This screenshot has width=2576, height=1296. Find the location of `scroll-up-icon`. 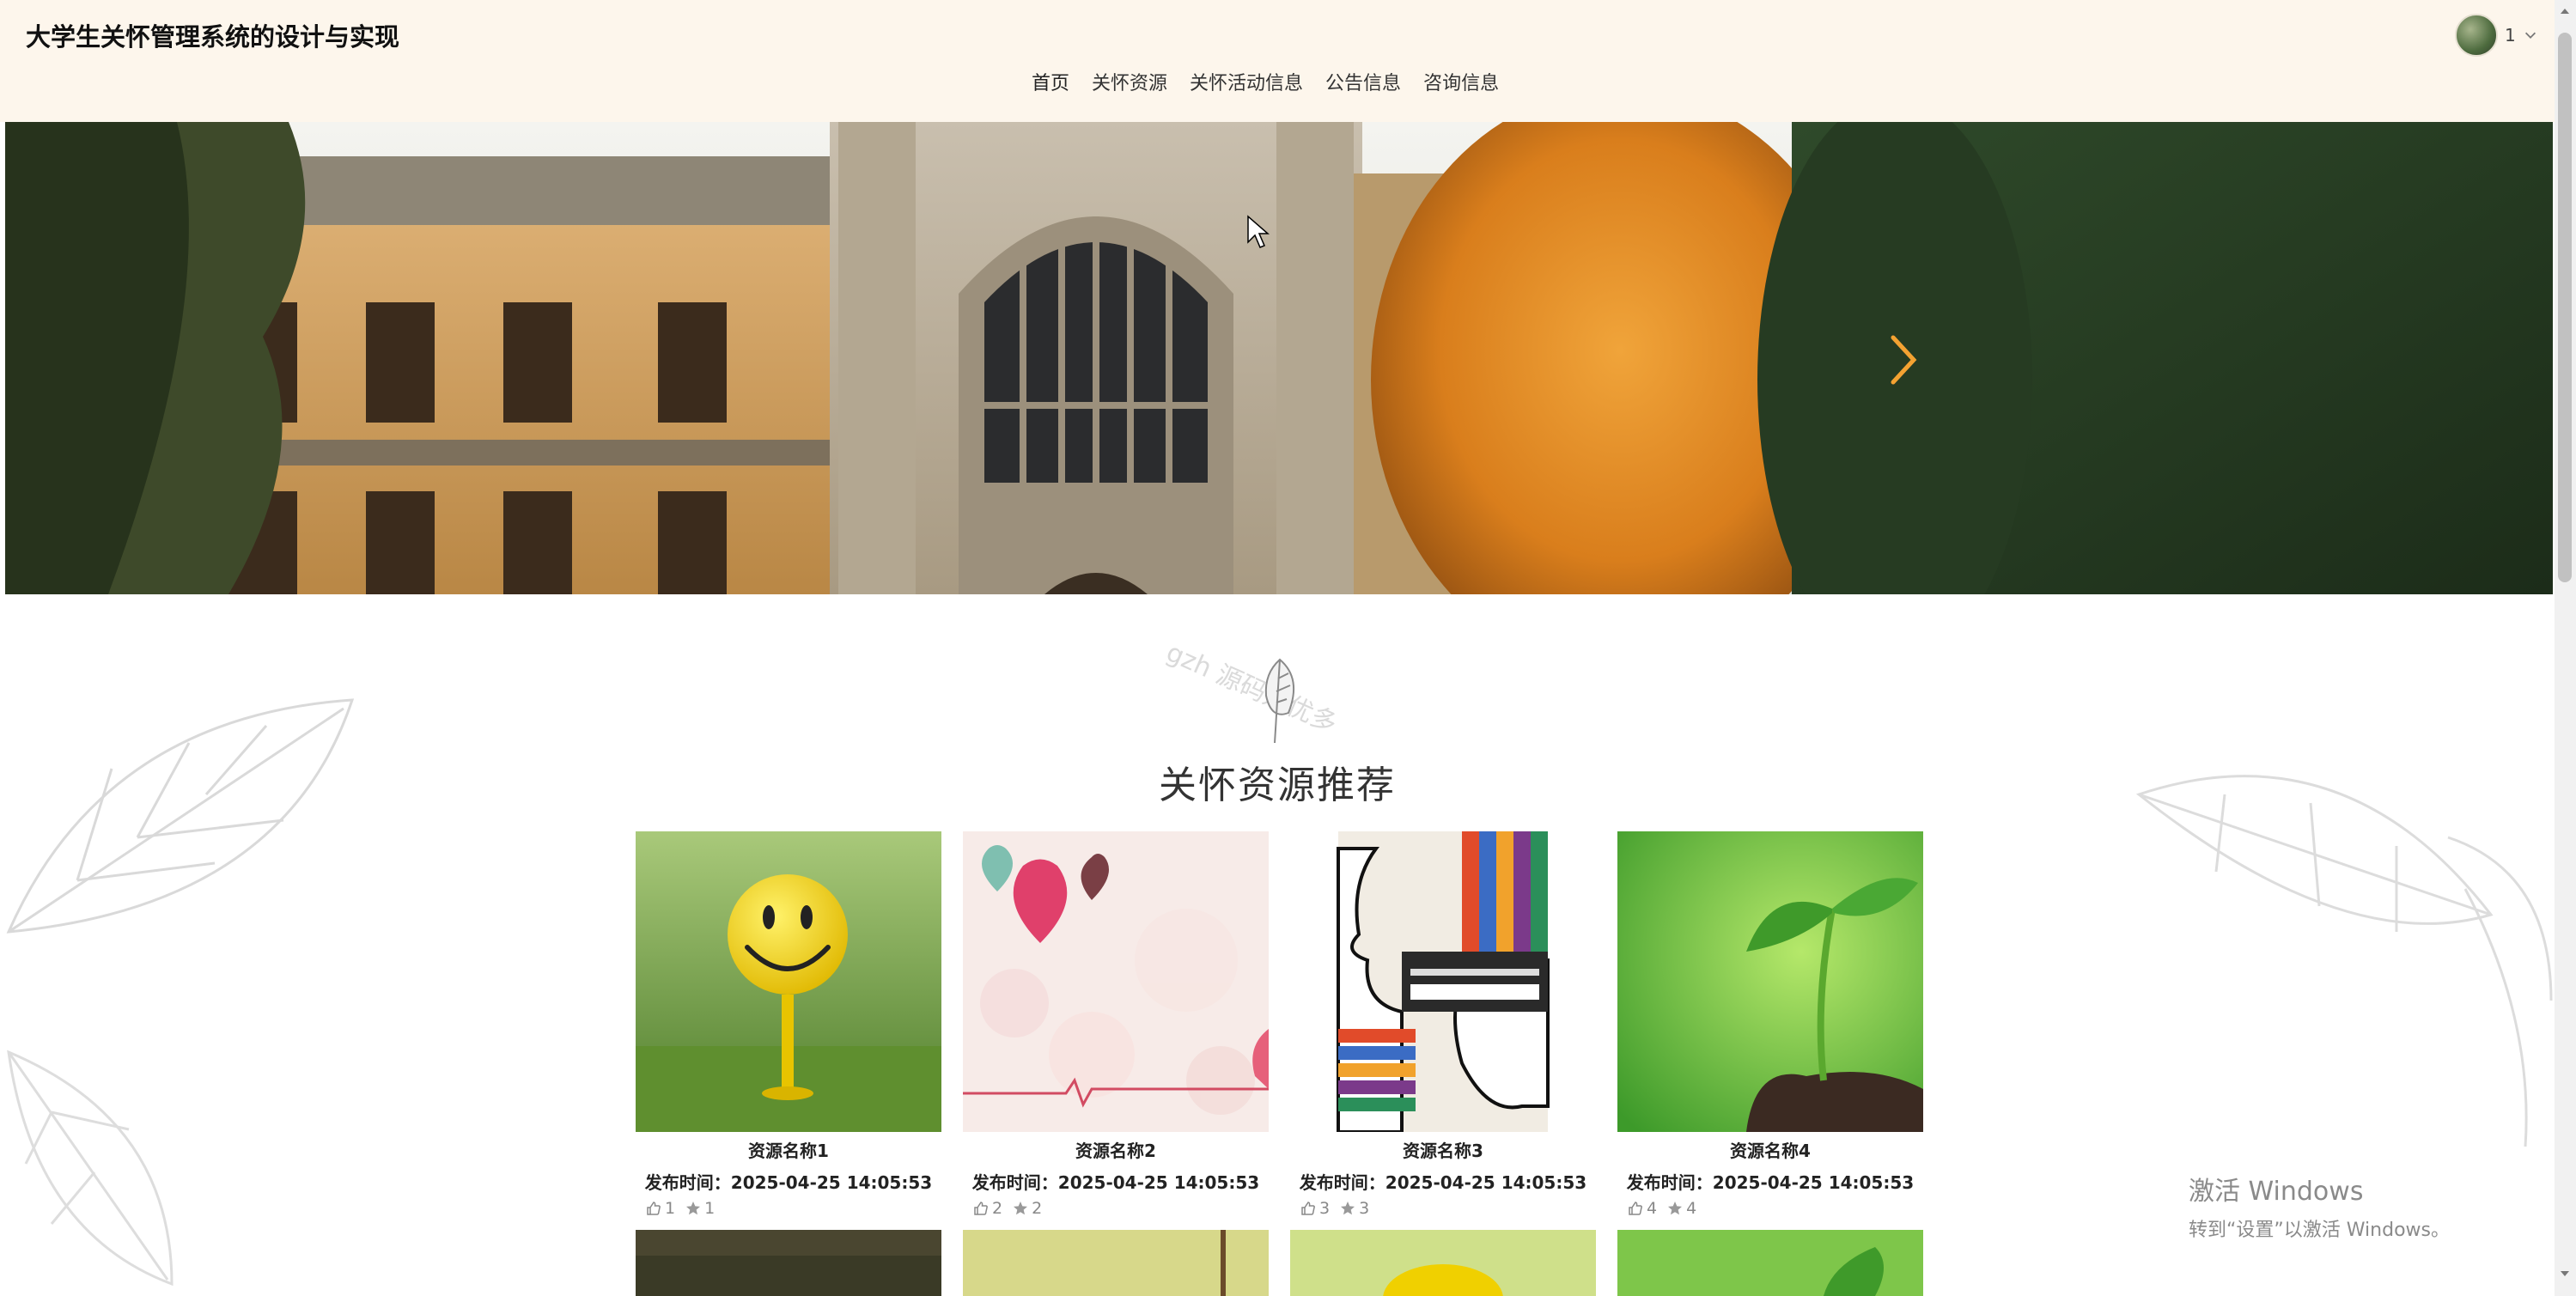

scroll-up-icon is located at coordinates (2565, 11).